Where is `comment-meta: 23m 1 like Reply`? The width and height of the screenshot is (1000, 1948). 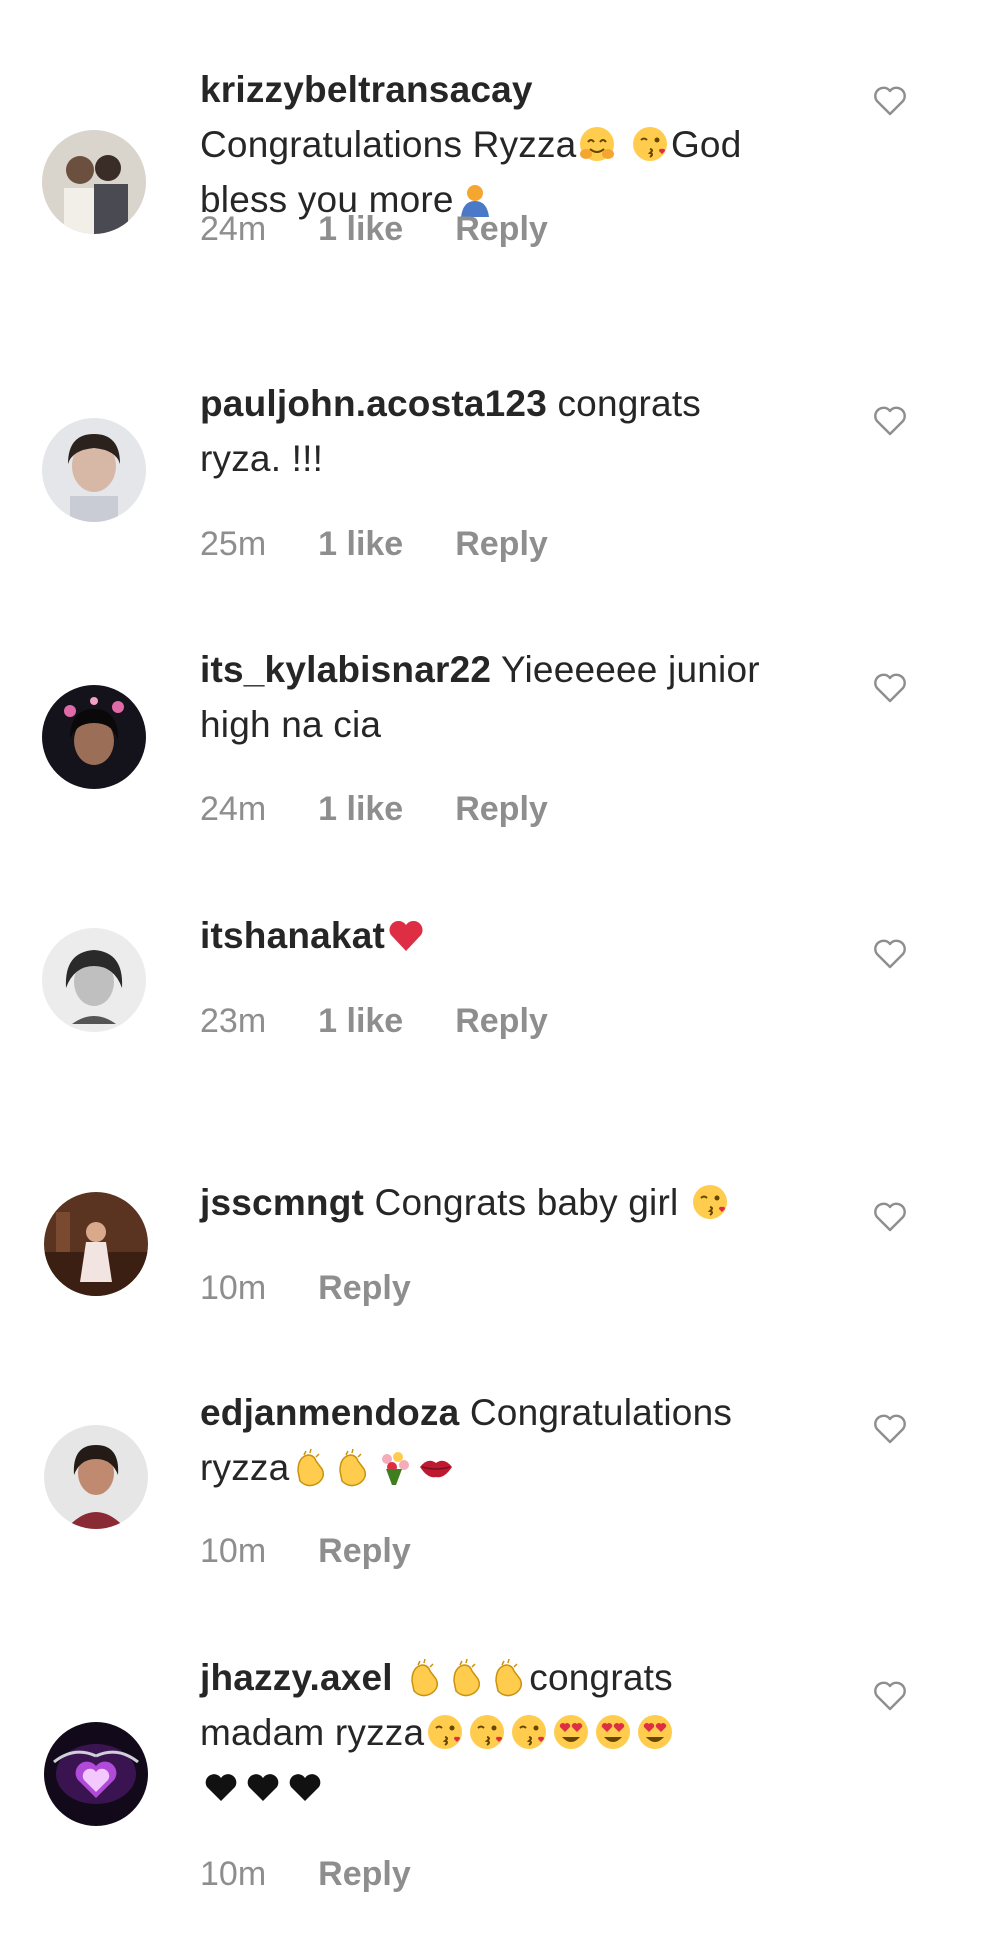
comment-meta: 23m 1 like Reply is located at coordinates (374, 1021).